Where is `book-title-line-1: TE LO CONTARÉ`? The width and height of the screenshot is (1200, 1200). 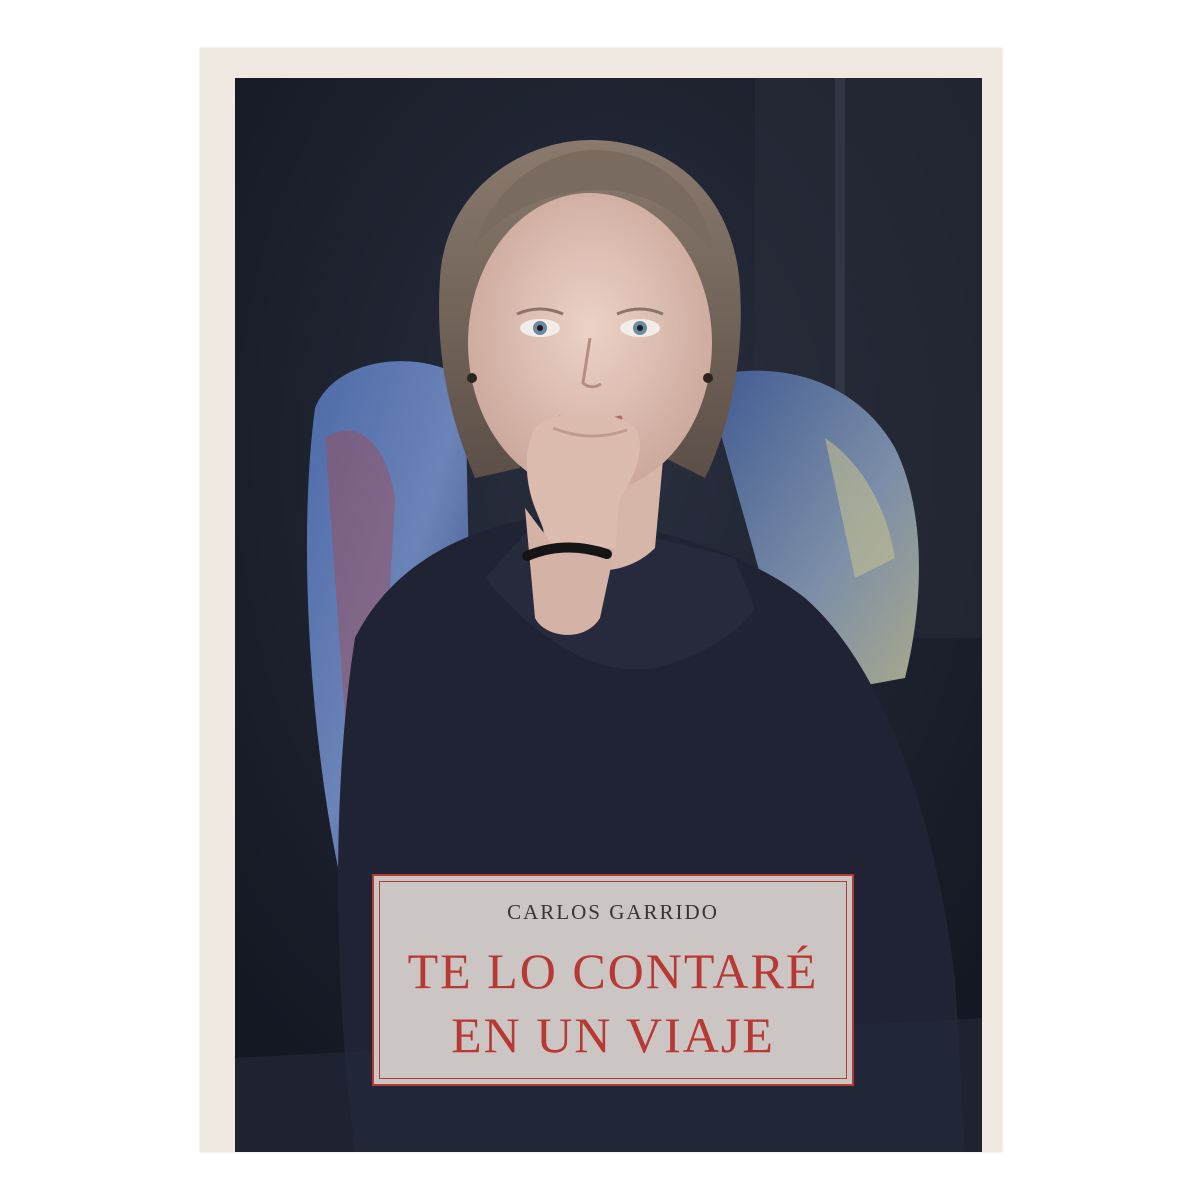
book-title-line-1: TE LO CONTARÉ is located at coordinates (613, 971).